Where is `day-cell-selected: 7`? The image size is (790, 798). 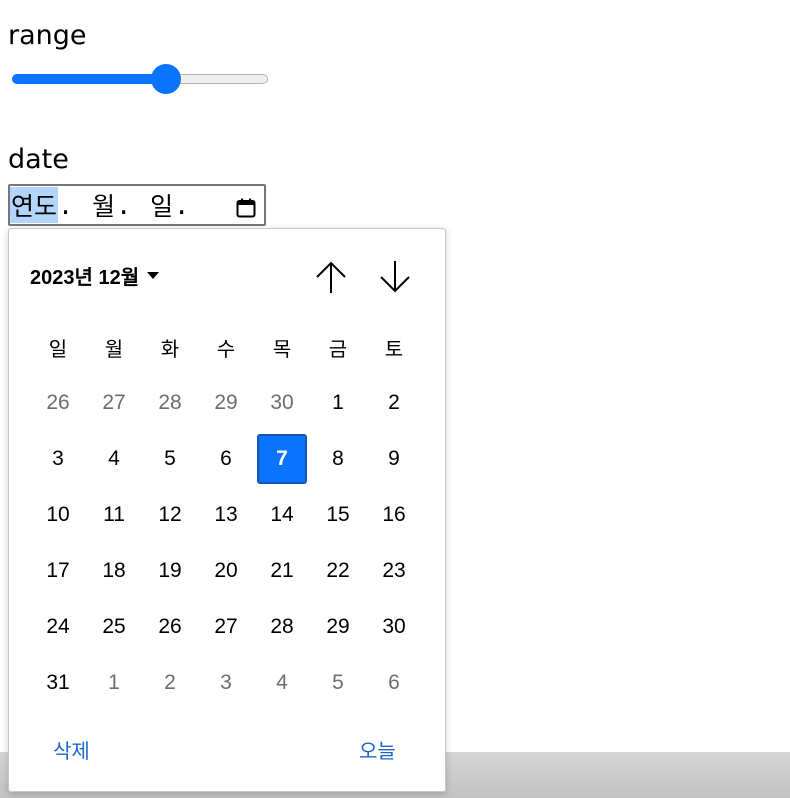 day-cell-selected: 7 is located at coordinates (282, 459).